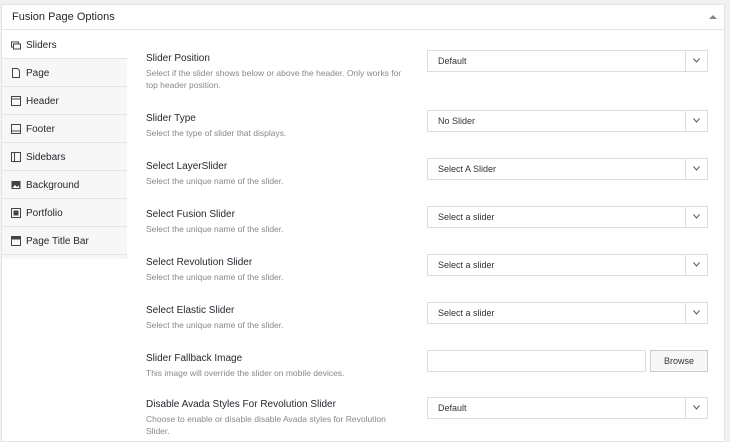 This screenshot has height=442, width=730. I want to click on option-title: Slider Position, so click(178, 58).